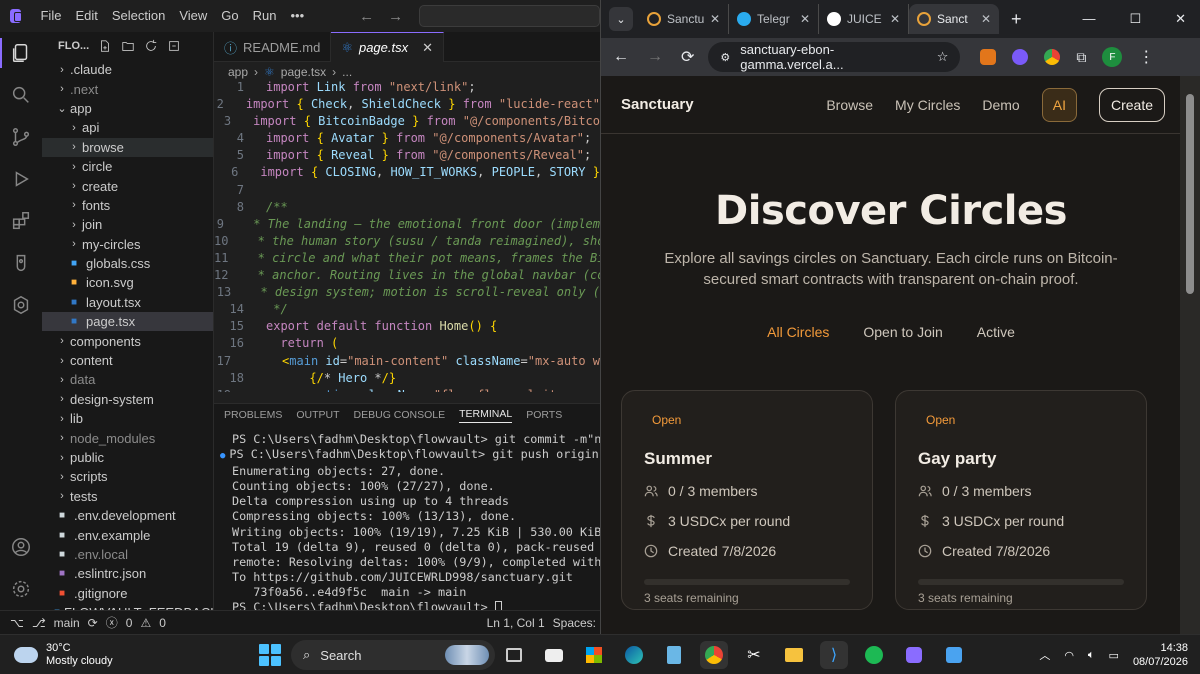  Describe the element at coordinates (954, 19) in the screenshot. I see `browser-tab: Sanct ✕` at that location.